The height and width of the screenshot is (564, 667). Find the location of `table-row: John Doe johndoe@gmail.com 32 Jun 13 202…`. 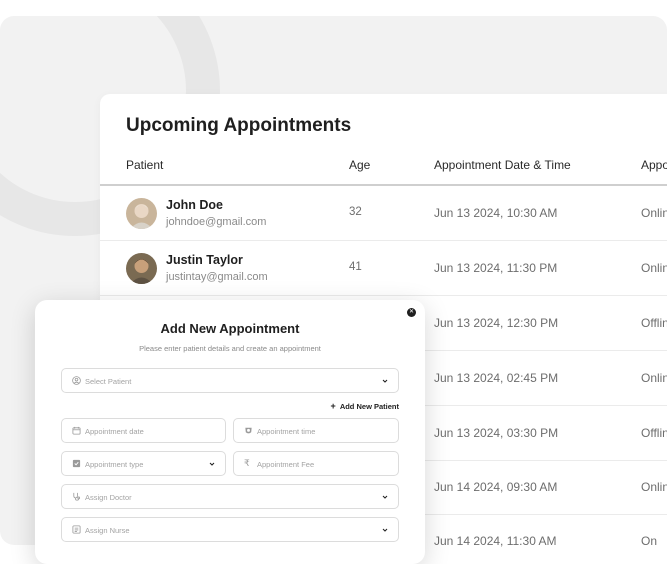

table-row: John Doe johndoe@gmail.com 32 Jun 13 202… is located at coordinates (383, 213).